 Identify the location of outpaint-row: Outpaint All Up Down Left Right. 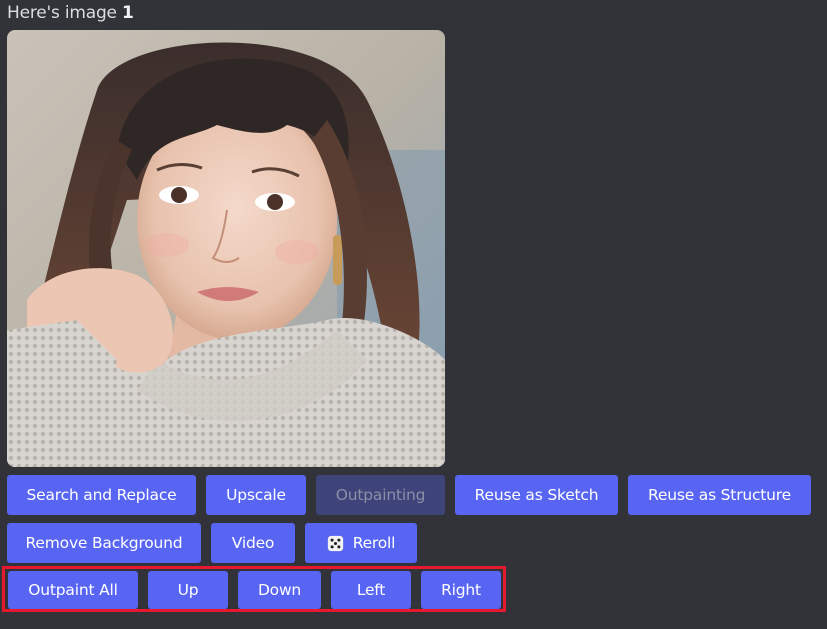
(254, 590).